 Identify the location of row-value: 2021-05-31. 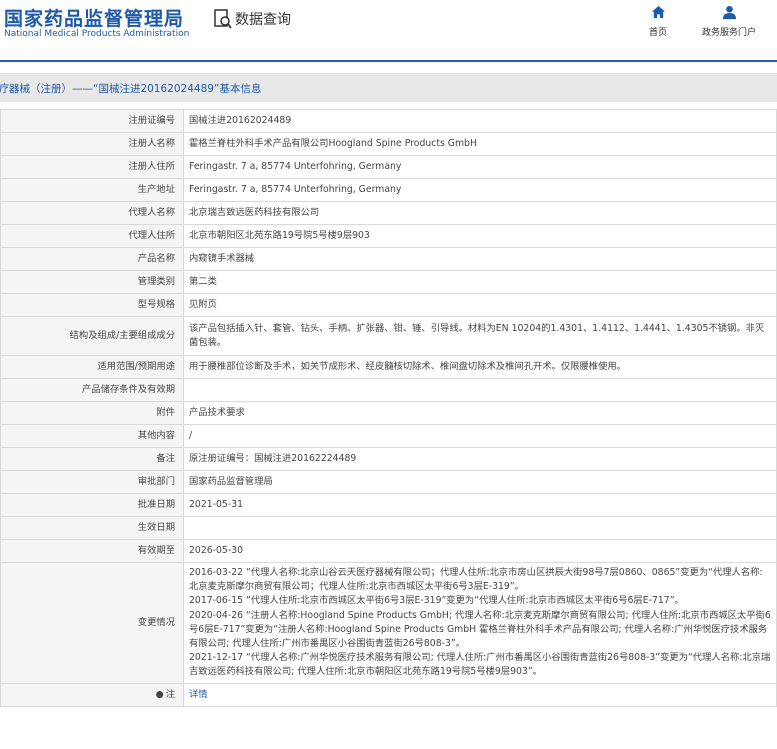
(480, 505).